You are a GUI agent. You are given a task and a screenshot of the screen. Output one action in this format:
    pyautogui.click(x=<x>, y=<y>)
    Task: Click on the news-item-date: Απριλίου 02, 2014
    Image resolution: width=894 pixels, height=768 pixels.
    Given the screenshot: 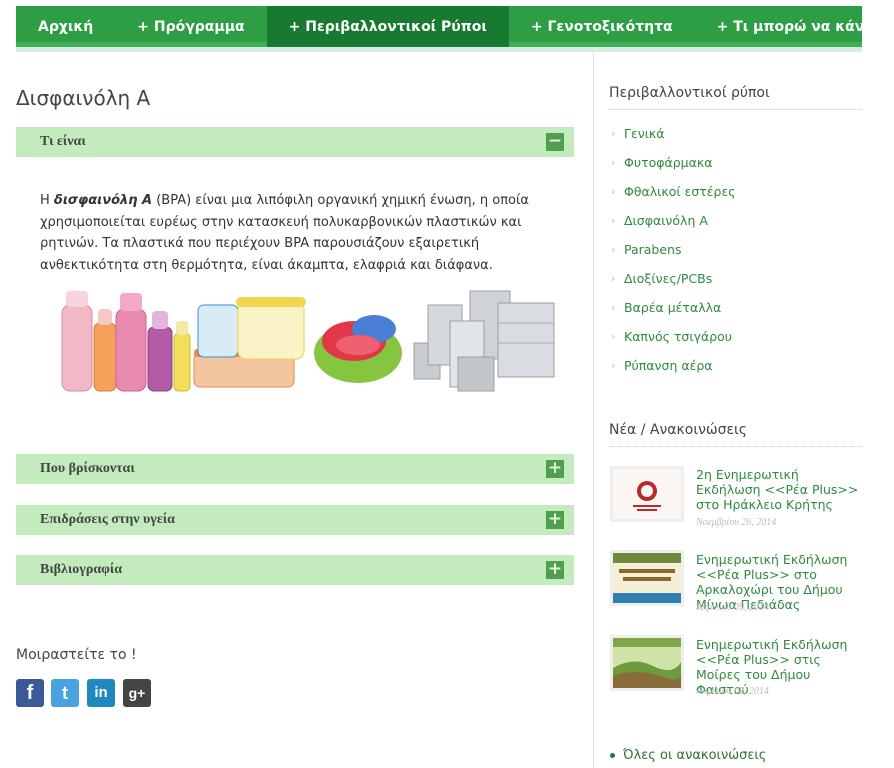 What is the action you would take?
    pyautogui.click(x=732, y=691)
    